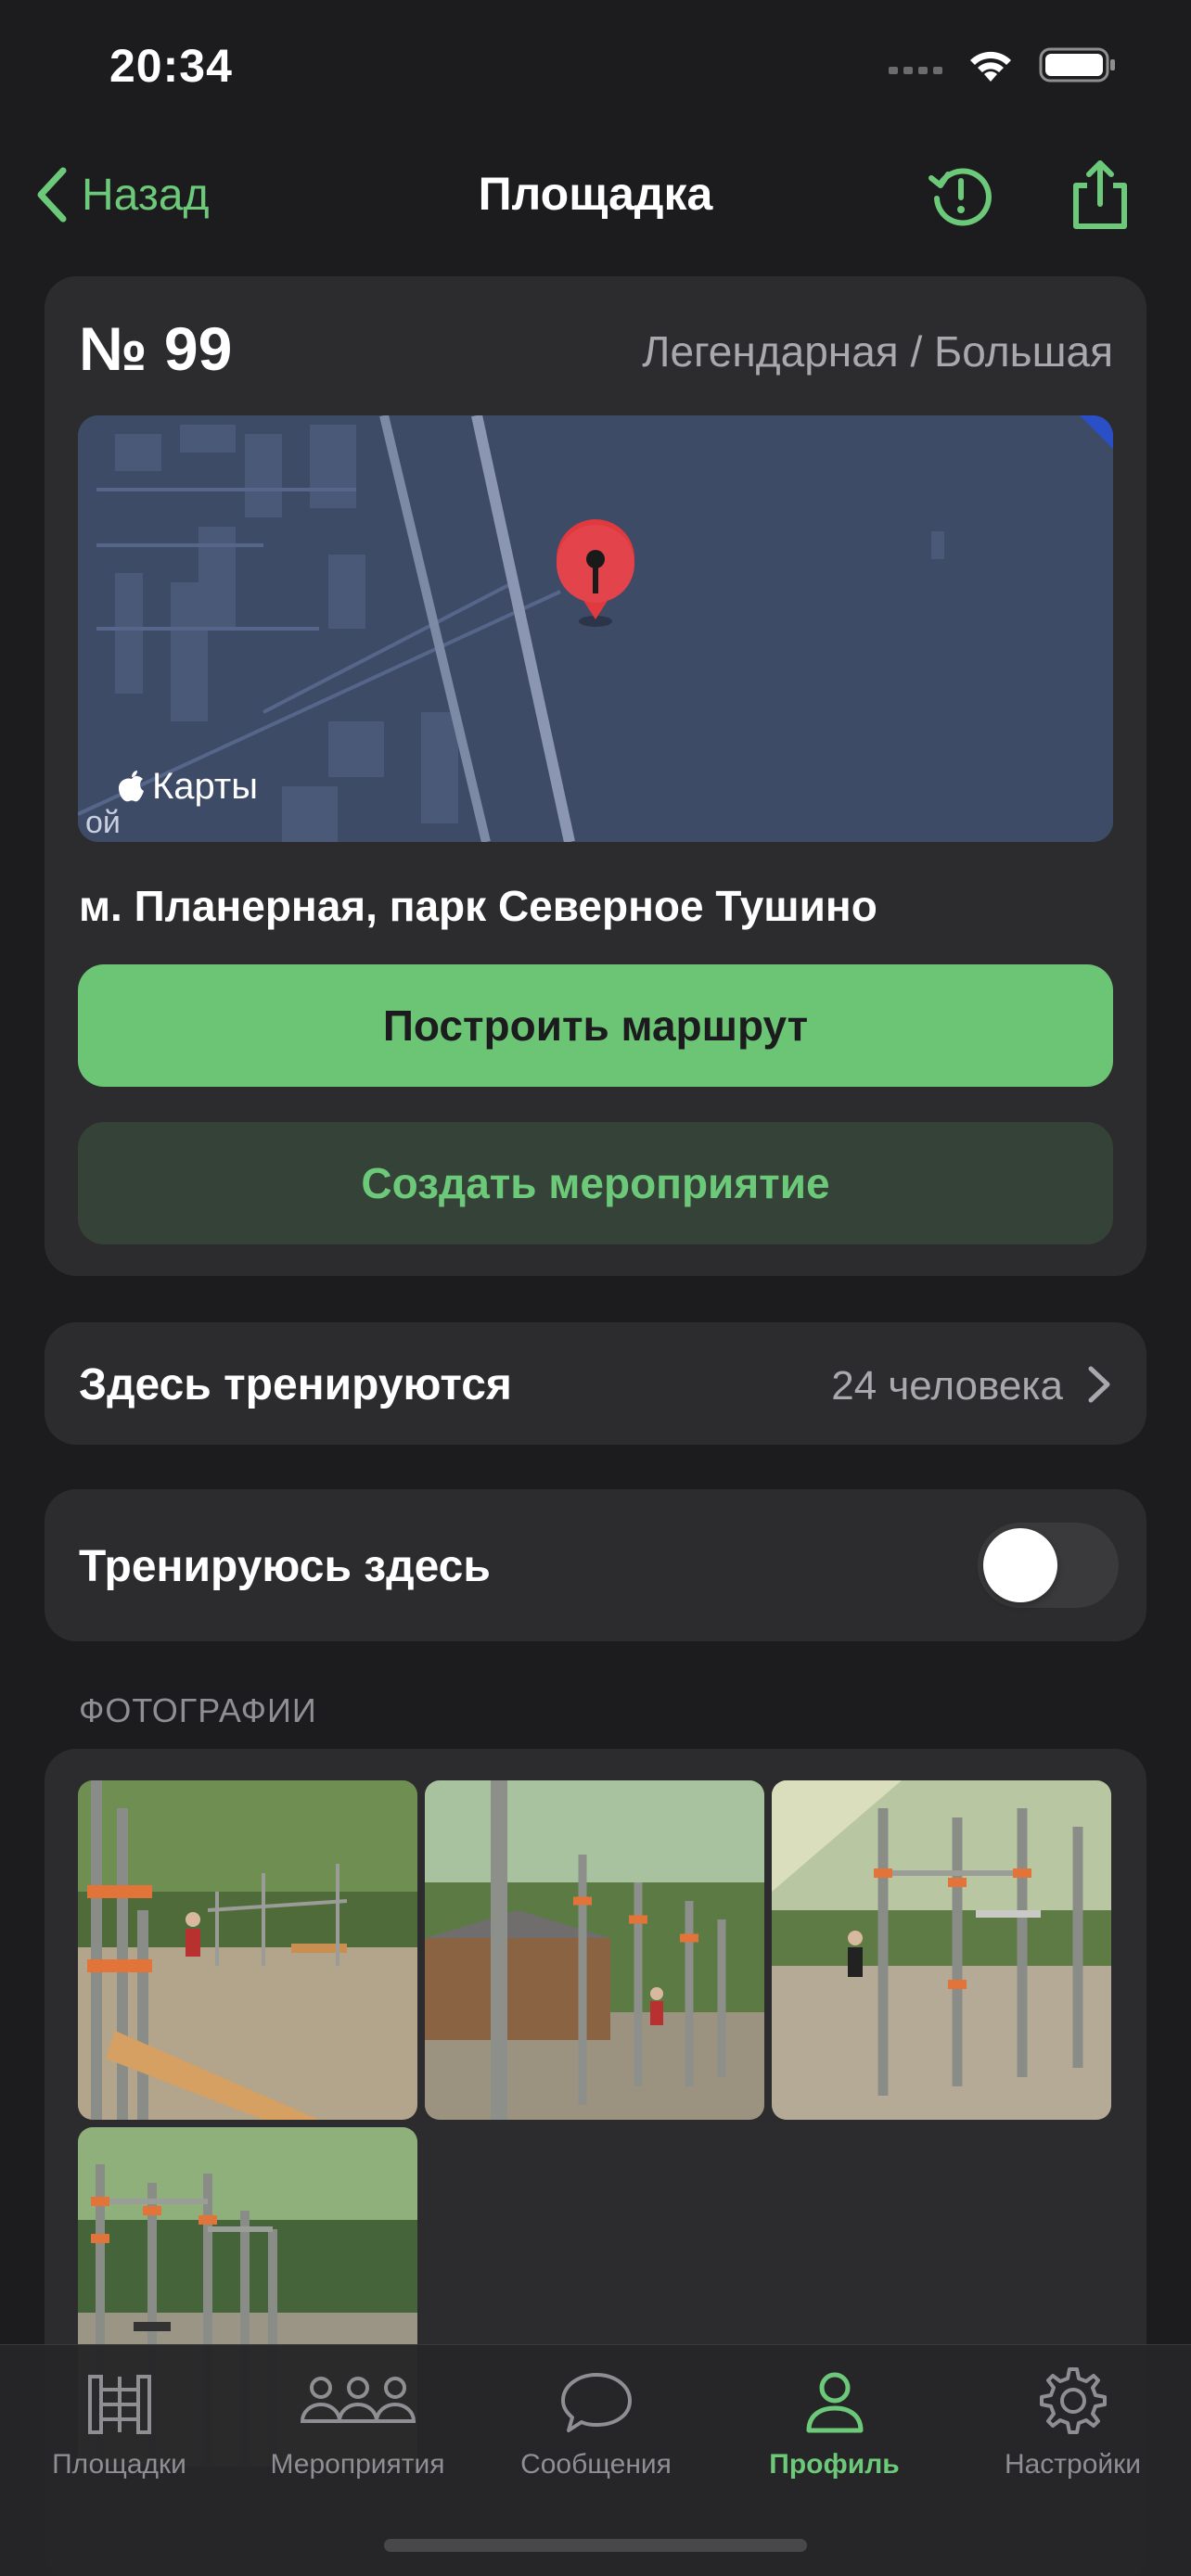 The image size is (1191, 2576). Describe the element at coordinates (119, 2464) in the screenshot. I see `tab-parks-label: Площадки` at that location.